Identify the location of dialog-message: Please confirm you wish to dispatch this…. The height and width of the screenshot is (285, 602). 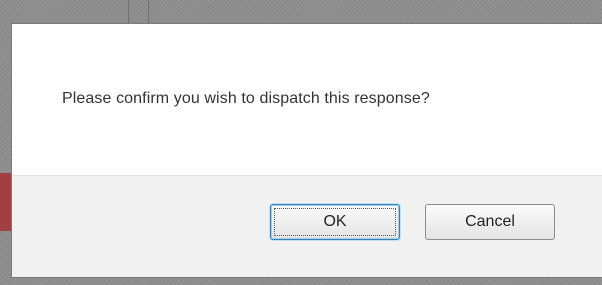
(246, 98).